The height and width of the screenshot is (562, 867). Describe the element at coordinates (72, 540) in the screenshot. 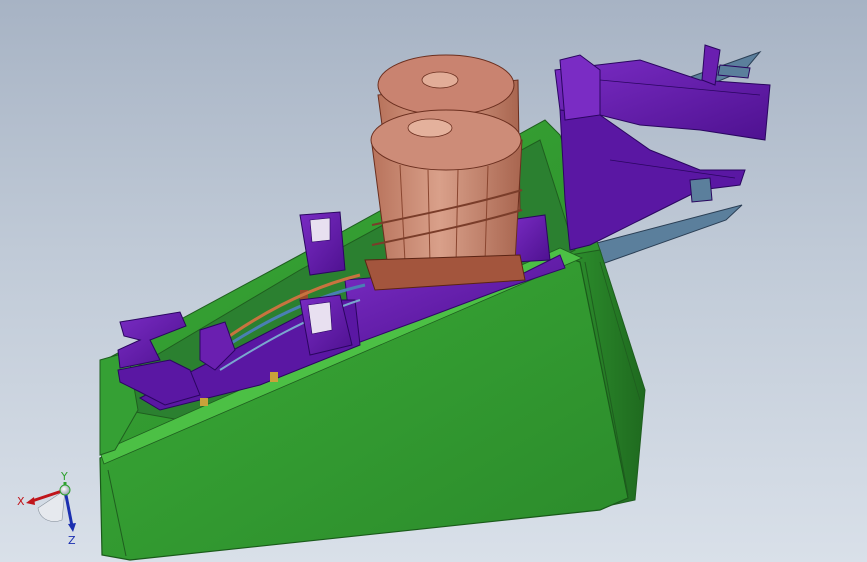

I see `z-axis-label: Z` at that location.